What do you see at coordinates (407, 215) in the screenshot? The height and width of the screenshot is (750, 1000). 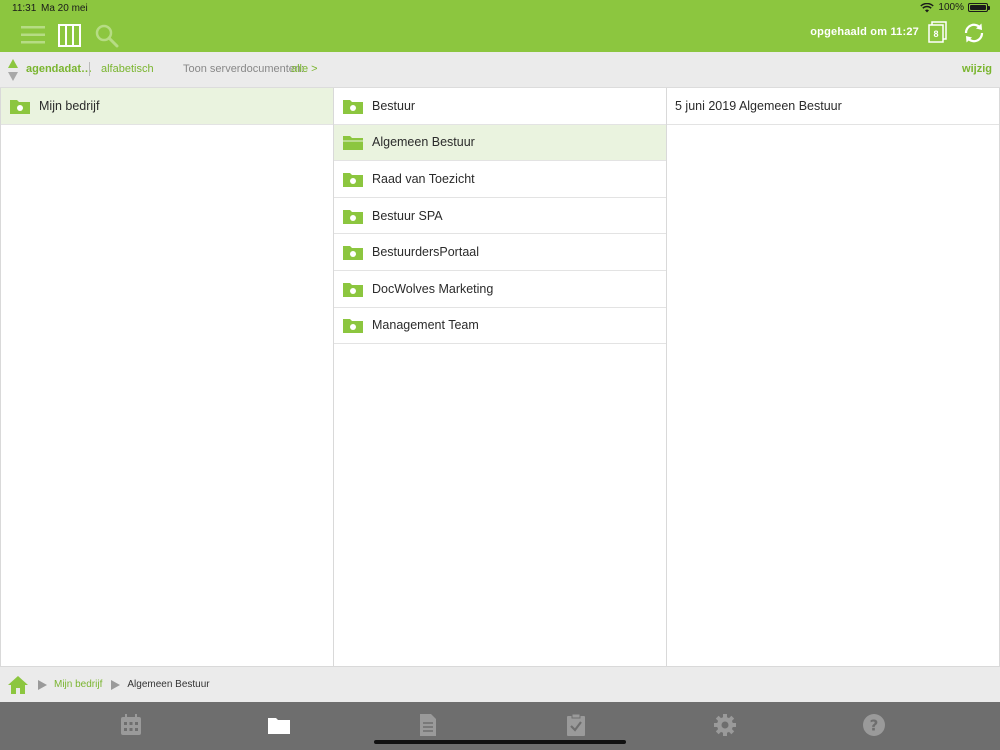 I see `list-item-label: Bestuur SPA` at bounding box center [407, 215].